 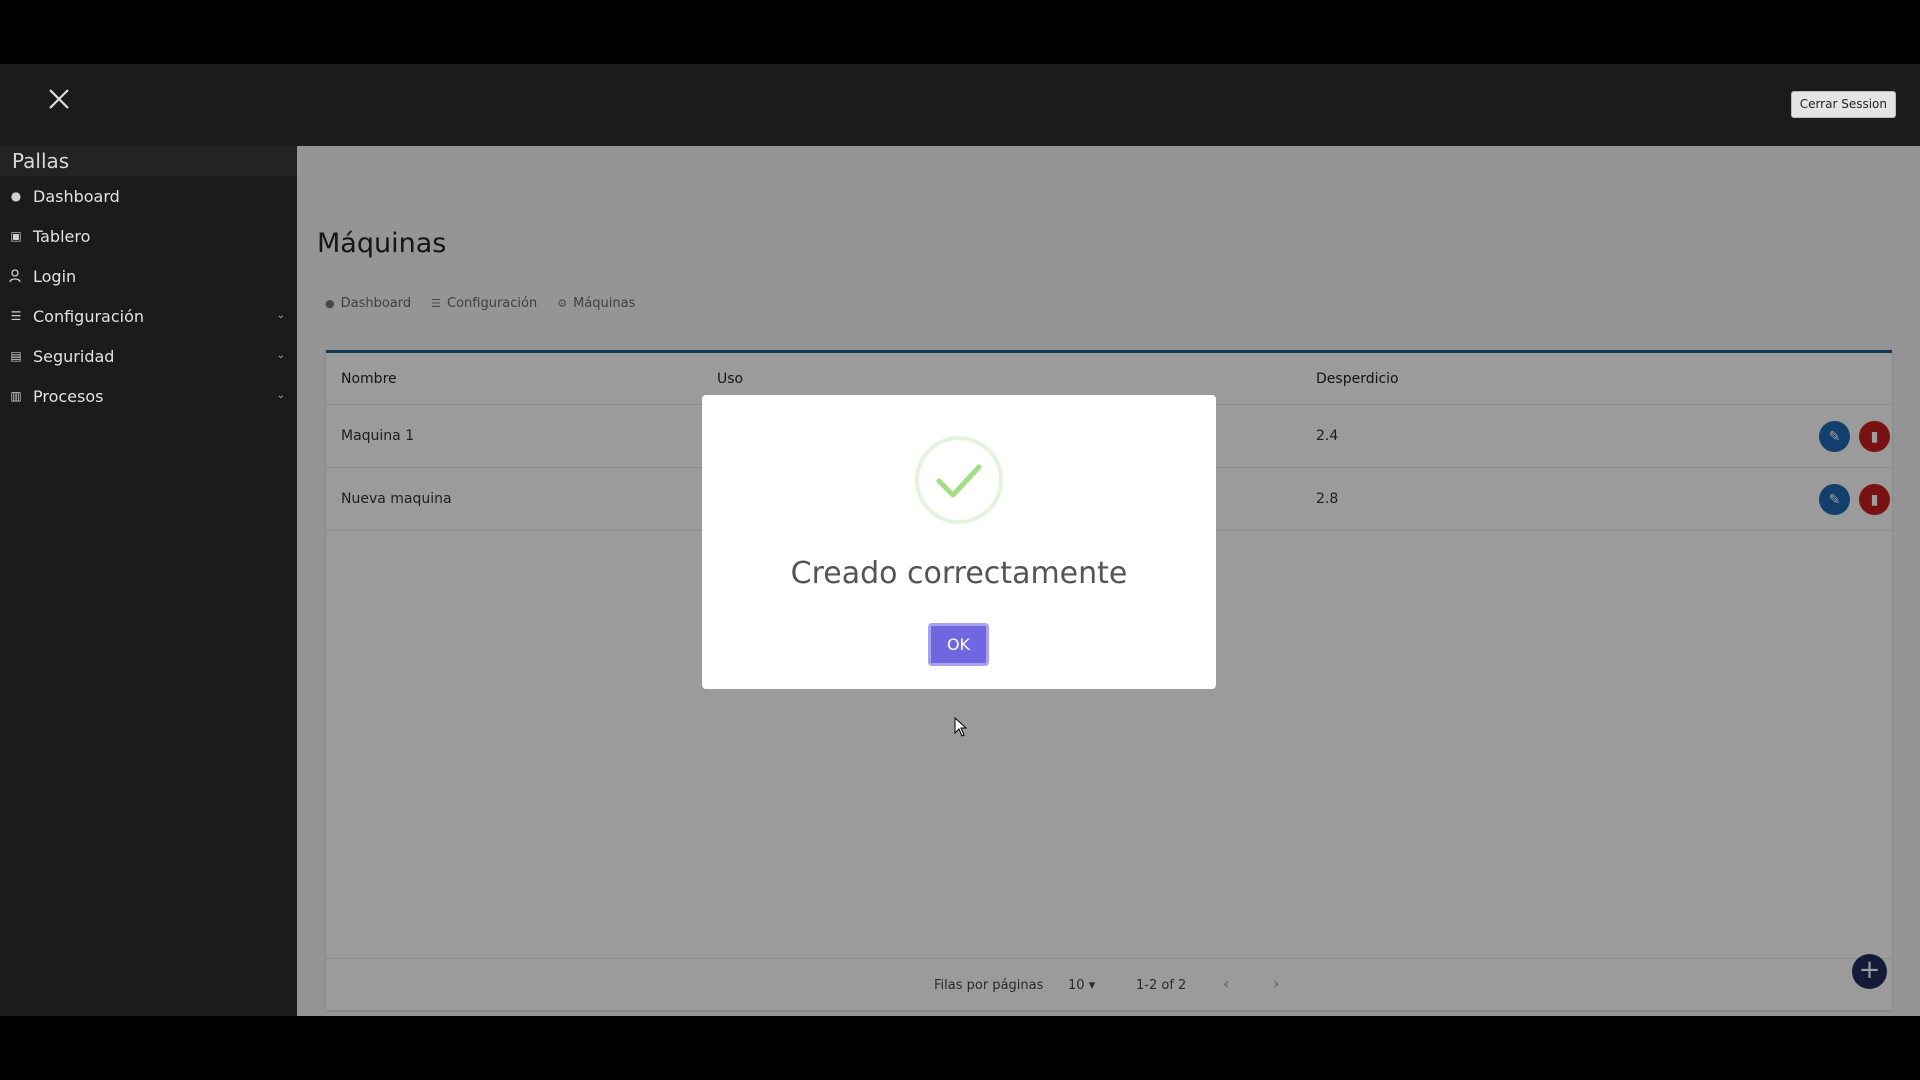 I want to click on ok-button: OK, so click(x=958, y=644).